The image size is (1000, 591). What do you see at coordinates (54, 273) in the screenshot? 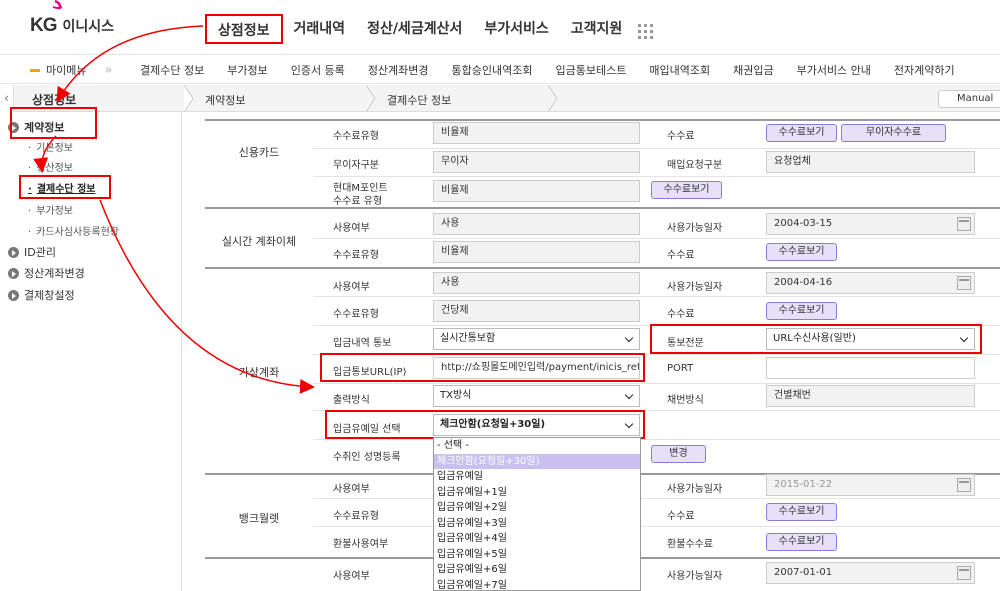
I see `sidebar-item-label: 정산계좌변경` at bounding box center [54, 273].